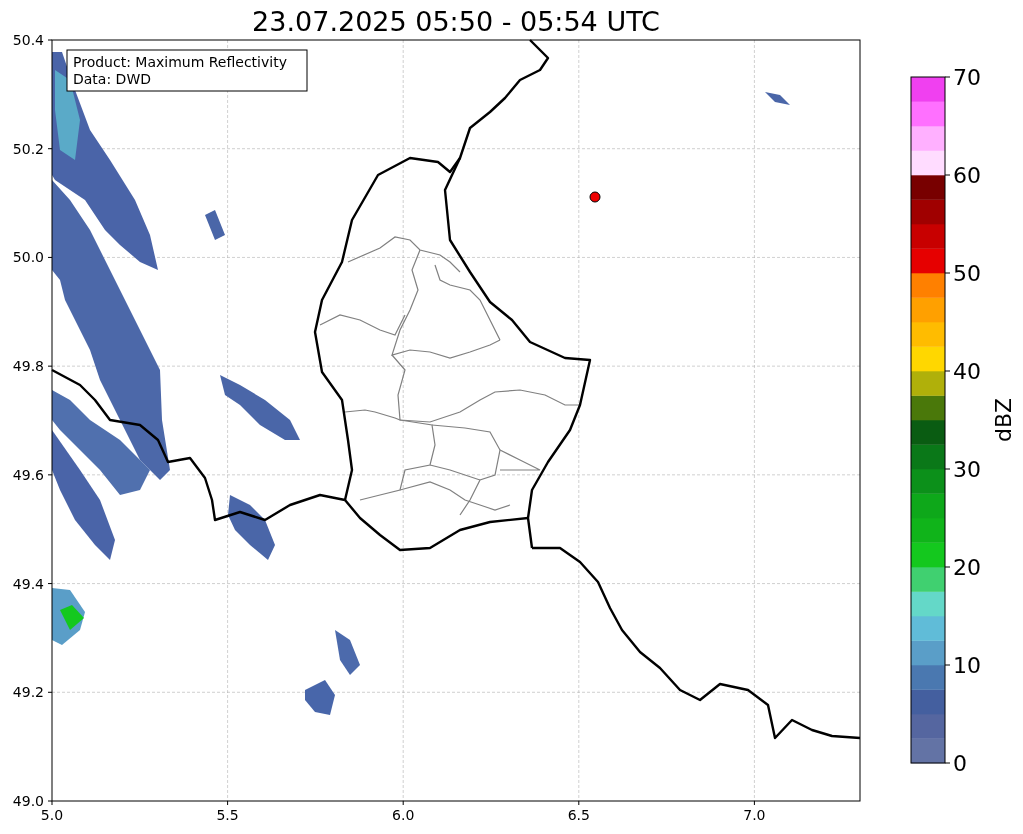 The image size is (1023, 834). I want to click on y-axis-tick-label: 50.0, so click(28, 257).